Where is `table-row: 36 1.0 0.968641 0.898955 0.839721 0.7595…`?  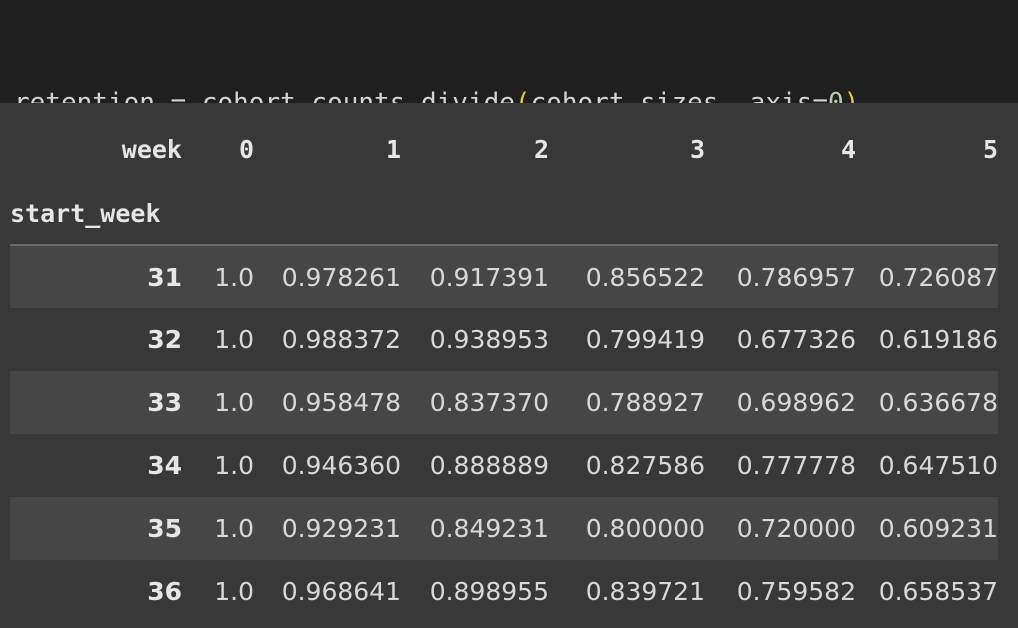
table-row: 36 1.0 0.968641 0.898955 0.839721 0.7595… is located at coordinates (504, 591).